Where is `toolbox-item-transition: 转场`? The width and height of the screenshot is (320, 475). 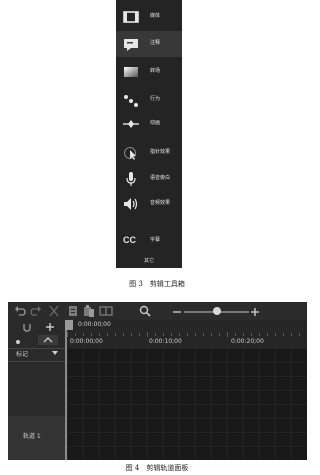 toolbox-item-transition: 转场 is located at coordinates (149, 72).